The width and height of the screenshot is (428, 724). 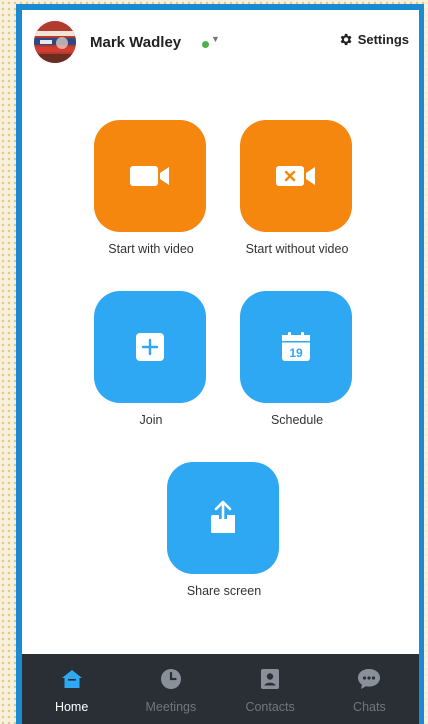 I want to click on start-with-video-tile: Start with video, so click(x=151, y=188).